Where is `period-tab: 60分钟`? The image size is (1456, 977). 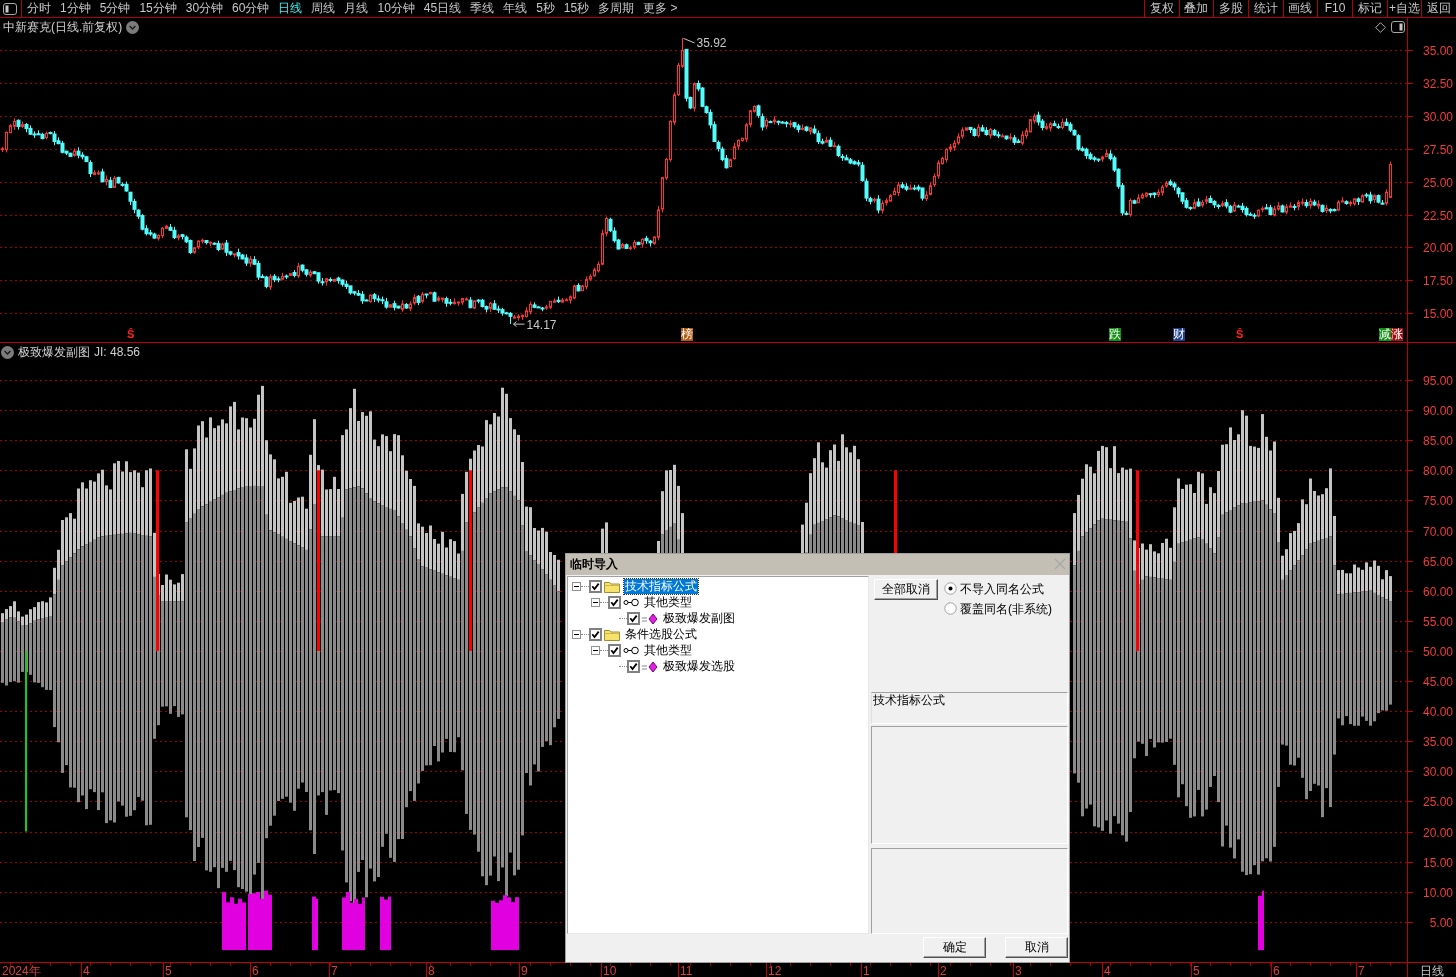
period-tab: 60分钟 is located at coordinates (251, 8).